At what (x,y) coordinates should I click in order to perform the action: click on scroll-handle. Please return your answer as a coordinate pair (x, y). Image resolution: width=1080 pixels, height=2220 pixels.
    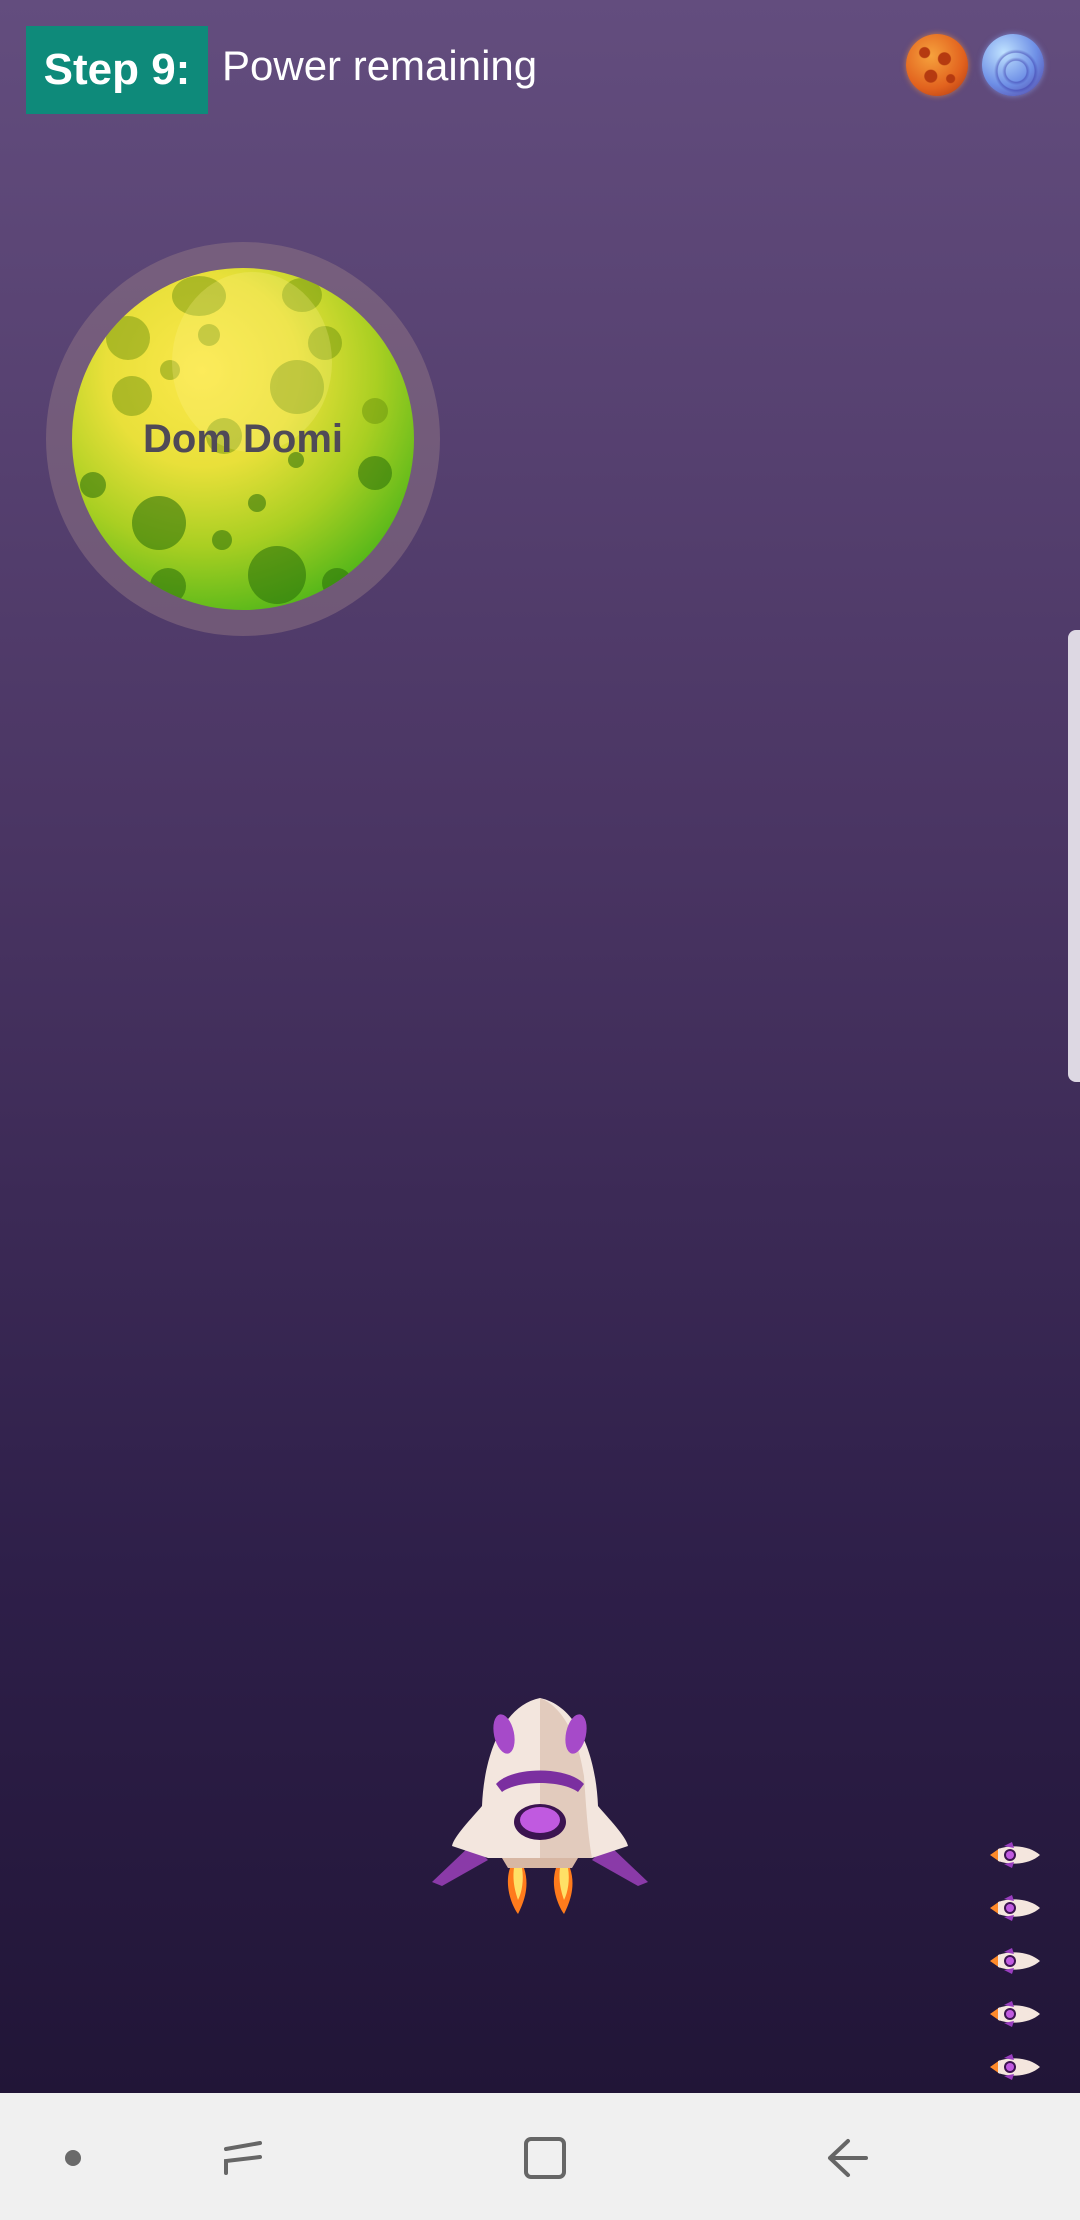
    Looking at the image, I should click on (1074, 856).